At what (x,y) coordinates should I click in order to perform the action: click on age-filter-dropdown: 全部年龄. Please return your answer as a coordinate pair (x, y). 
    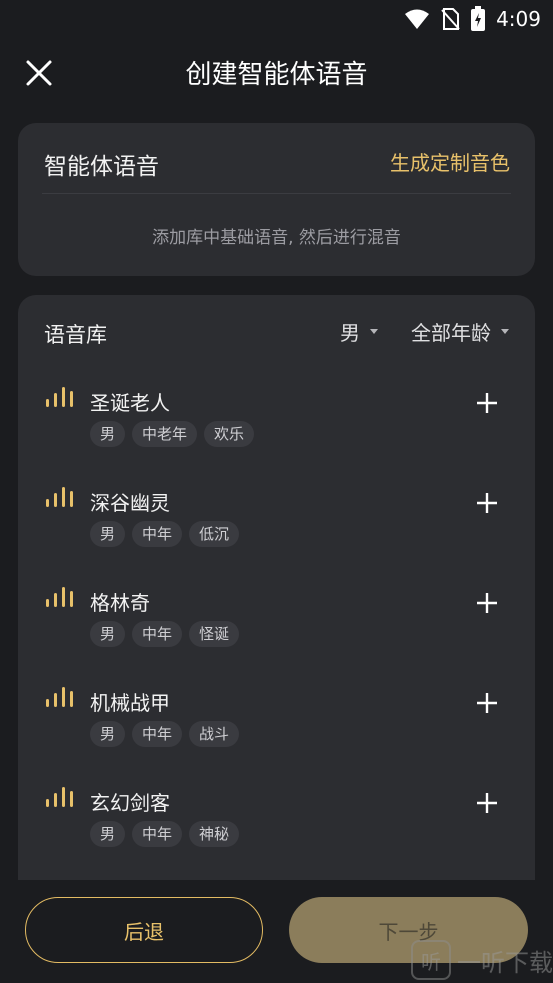
    Looking at the image, I should click on (460, 331).